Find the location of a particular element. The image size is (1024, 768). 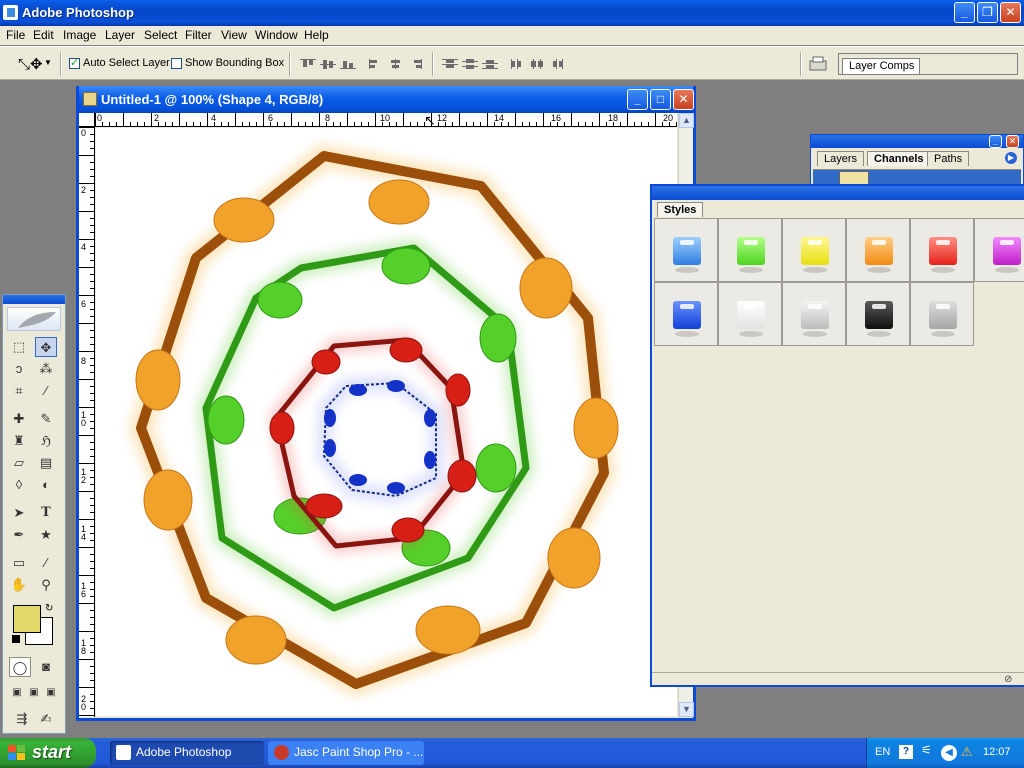

styles-panel-title-bar is located at coordinates (838, 193).